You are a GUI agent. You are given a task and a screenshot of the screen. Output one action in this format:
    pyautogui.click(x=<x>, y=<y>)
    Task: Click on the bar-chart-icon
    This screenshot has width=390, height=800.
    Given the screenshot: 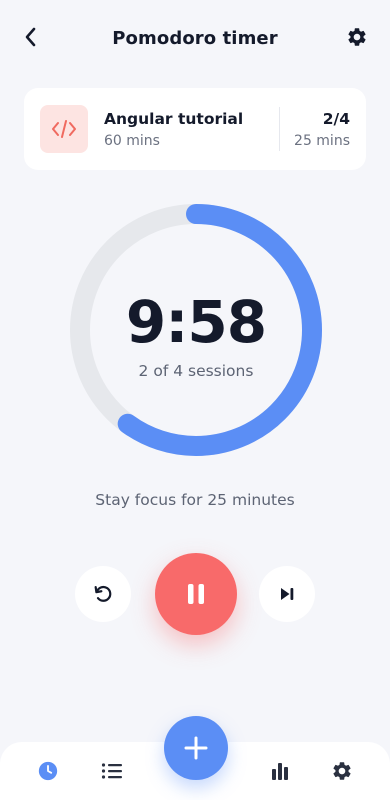 What is the action you would take?
    pyautogui.click(x=280, y=771)
    